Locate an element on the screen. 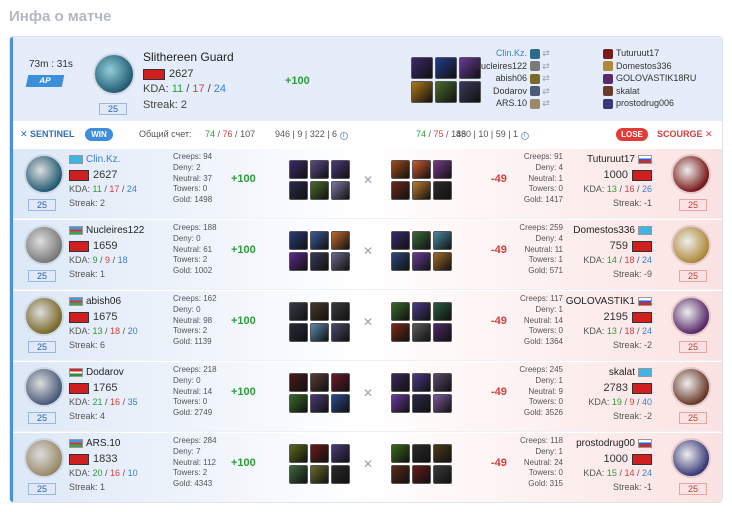 Image resolution: width=732 pixels, height=512 pixels. player-name: Domestos336 is located at coordinates (644, 66).